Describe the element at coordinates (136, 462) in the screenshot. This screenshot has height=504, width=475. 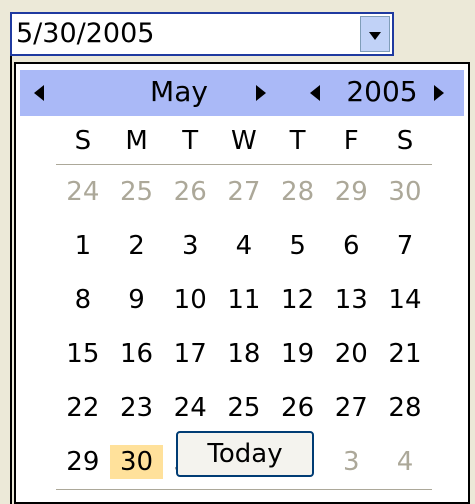
I see `selected-day: 30` at that location.